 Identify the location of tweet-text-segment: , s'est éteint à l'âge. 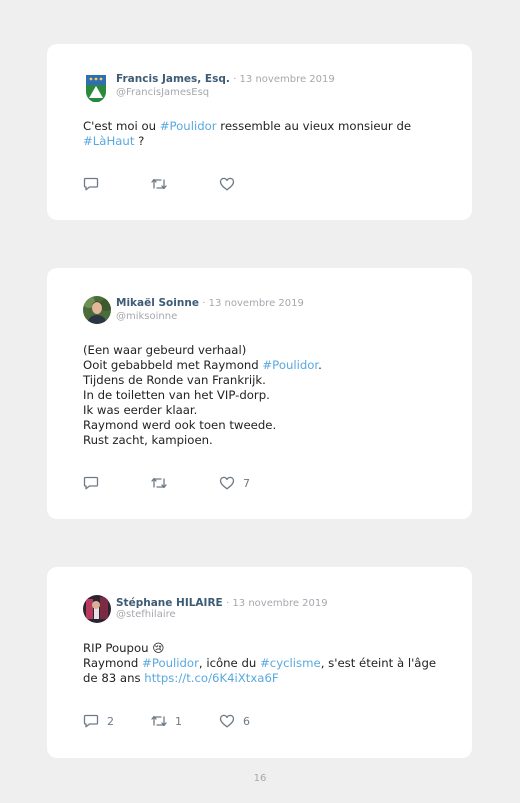
(378, 663).